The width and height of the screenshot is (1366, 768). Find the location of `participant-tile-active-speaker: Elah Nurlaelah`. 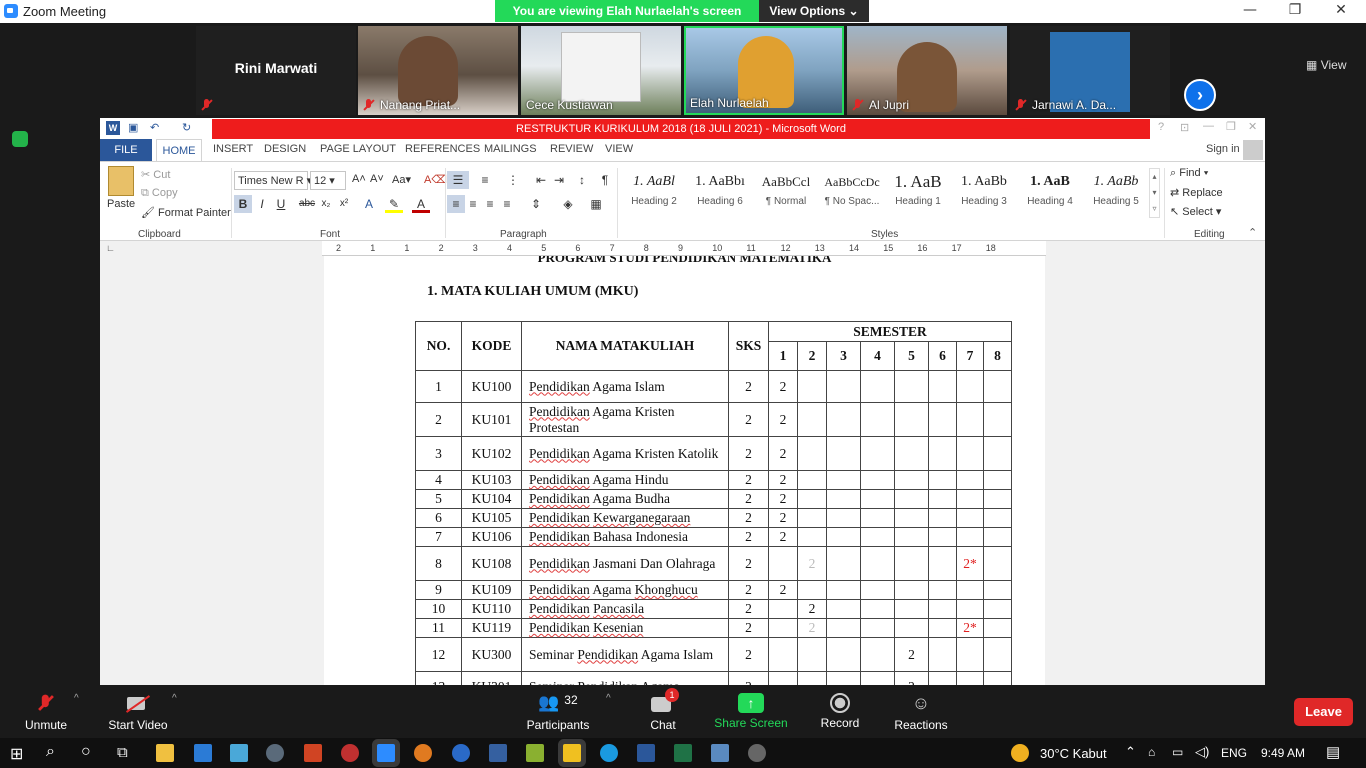

participant-tile-active-speaker: Elah Nurlaelah is located at coordinates (764, 70).